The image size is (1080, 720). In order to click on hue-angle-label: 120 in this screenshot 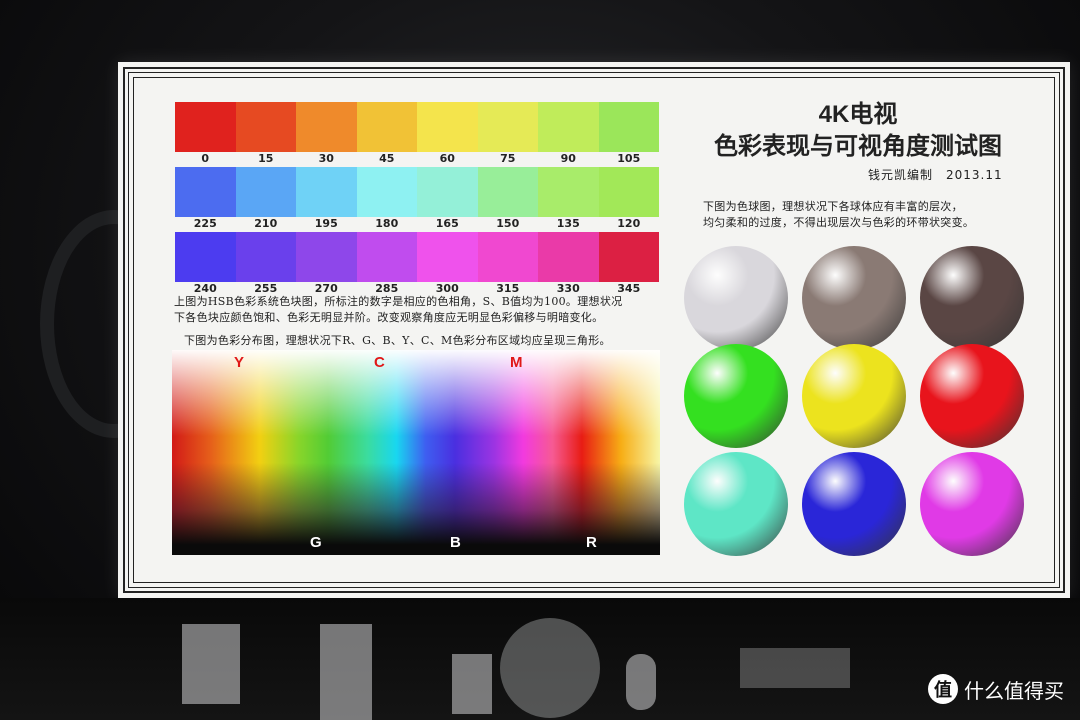, I will do `click(629, 223)`.